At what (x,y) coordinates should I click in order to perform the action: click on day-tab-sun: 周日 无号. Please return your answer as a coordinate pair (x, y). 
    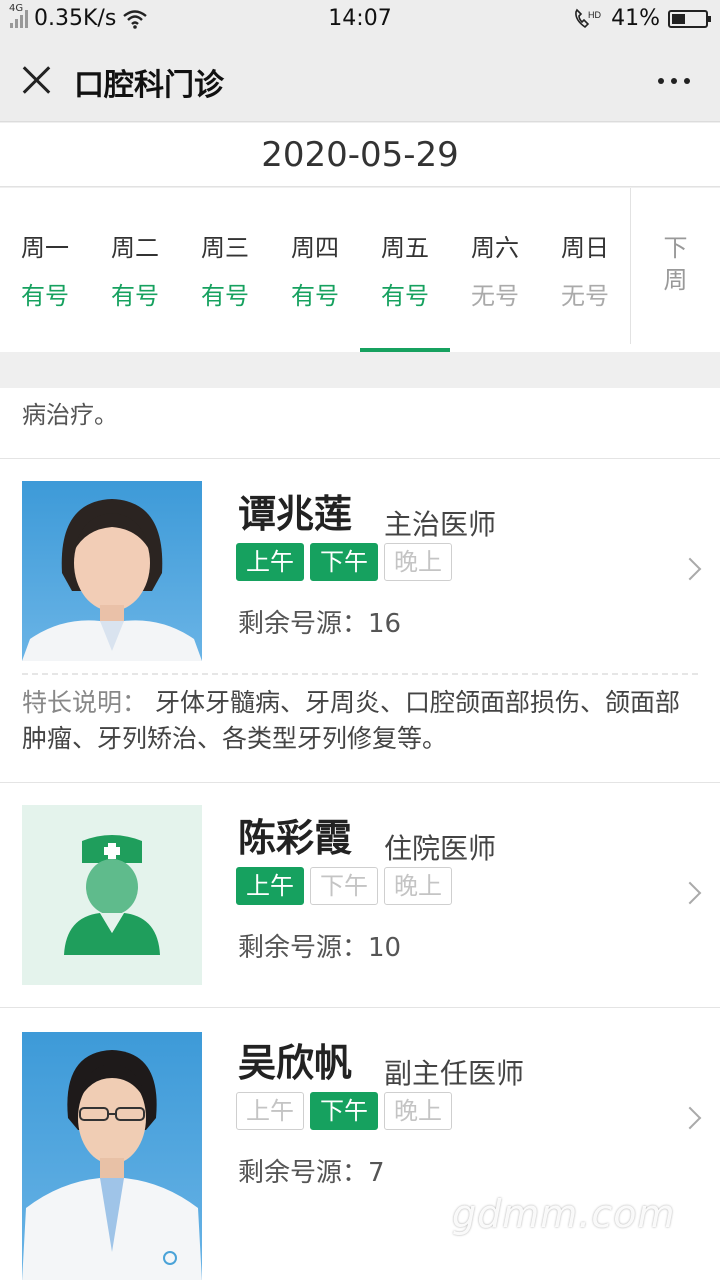
    Looking at the image, I should click on (585, 270).